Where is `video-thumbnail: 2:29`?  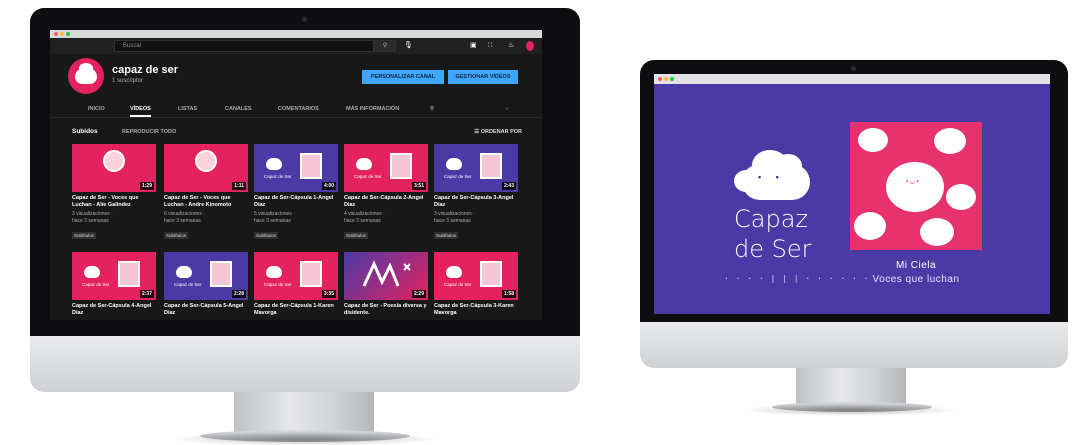 video-thumbnail: 2:29 is located at coordinates (386, 276).